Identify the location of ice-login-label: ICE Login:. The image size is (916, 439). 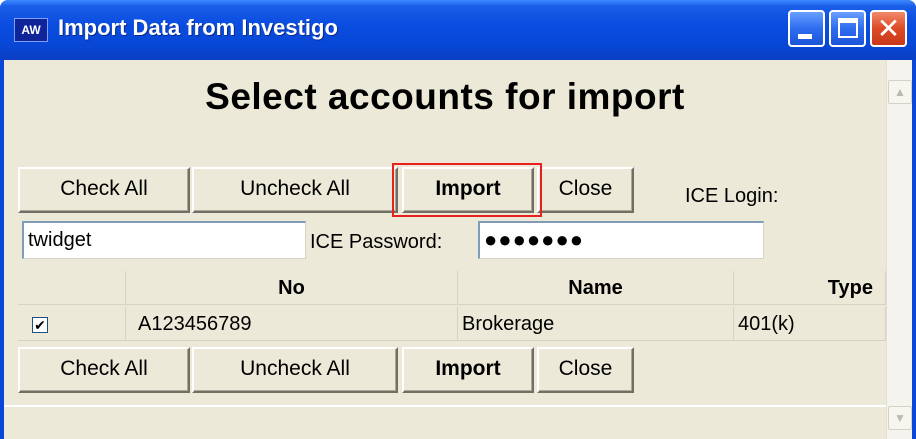
(732, 196).